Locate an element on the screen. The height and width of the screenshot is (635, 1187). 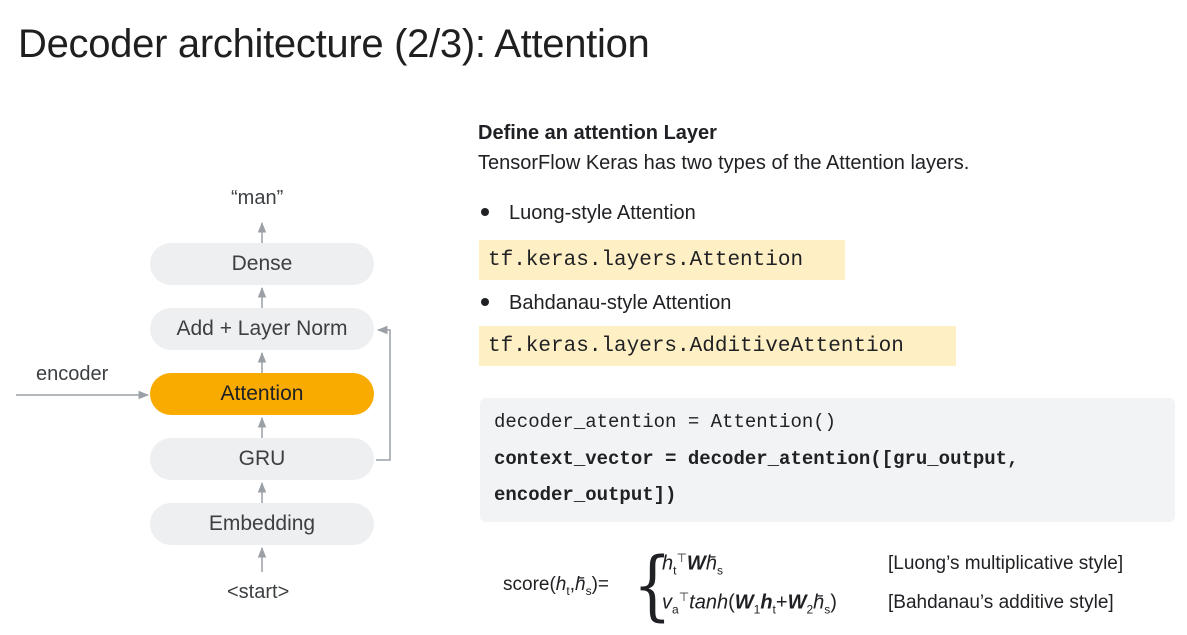
formula-bahdanau: va⊤tanh(W1ht+W2h̄s) is located at coordinates (749, 603).